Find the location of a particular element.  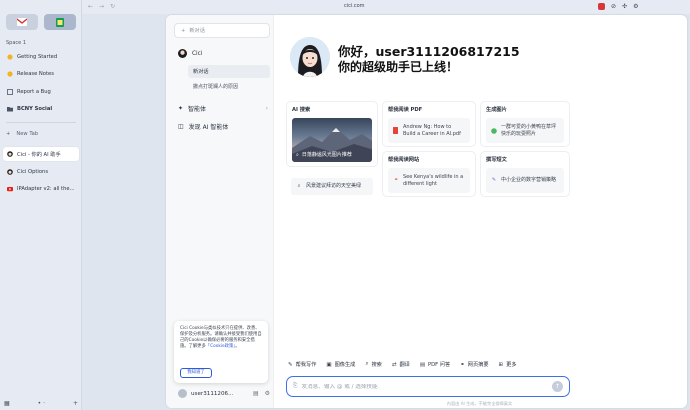

bookmark-getting-started: Getting Started is located at coordinates (41, 57).